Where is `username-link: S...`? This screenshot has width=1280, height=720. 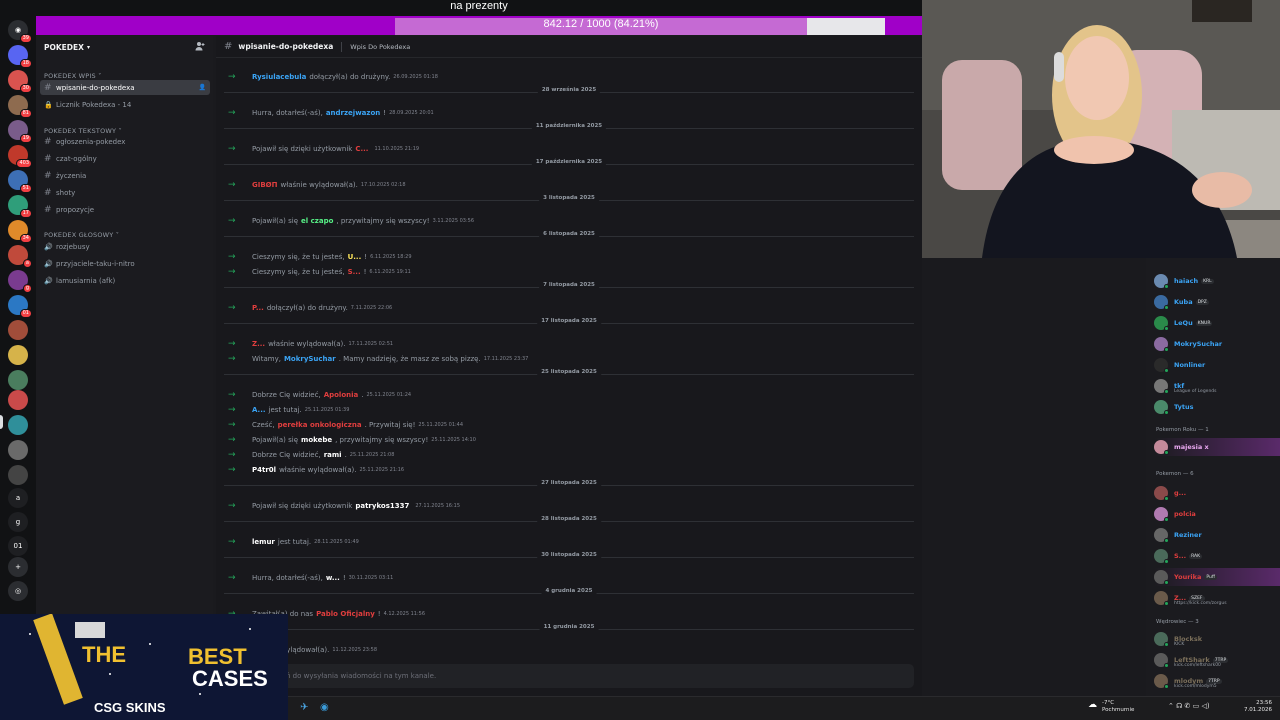
username-link: S... is located at coordinates (354, 272).